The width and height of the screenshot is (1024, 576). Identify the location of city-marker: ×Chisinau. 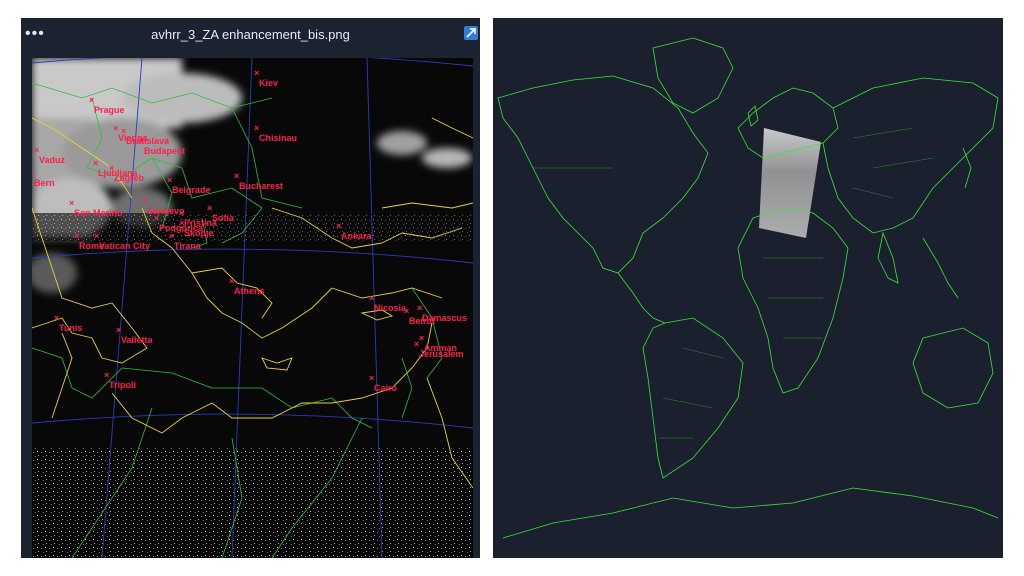
(275, 133).